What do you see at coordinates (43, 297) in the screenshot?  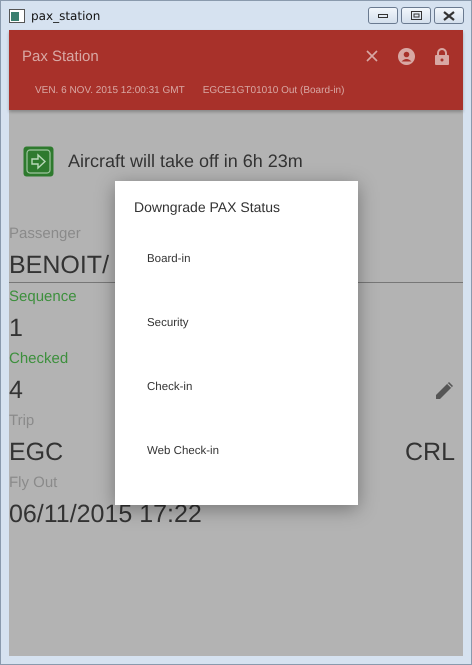 I see `field-label: Sequence` at bounding box center [43, 297].